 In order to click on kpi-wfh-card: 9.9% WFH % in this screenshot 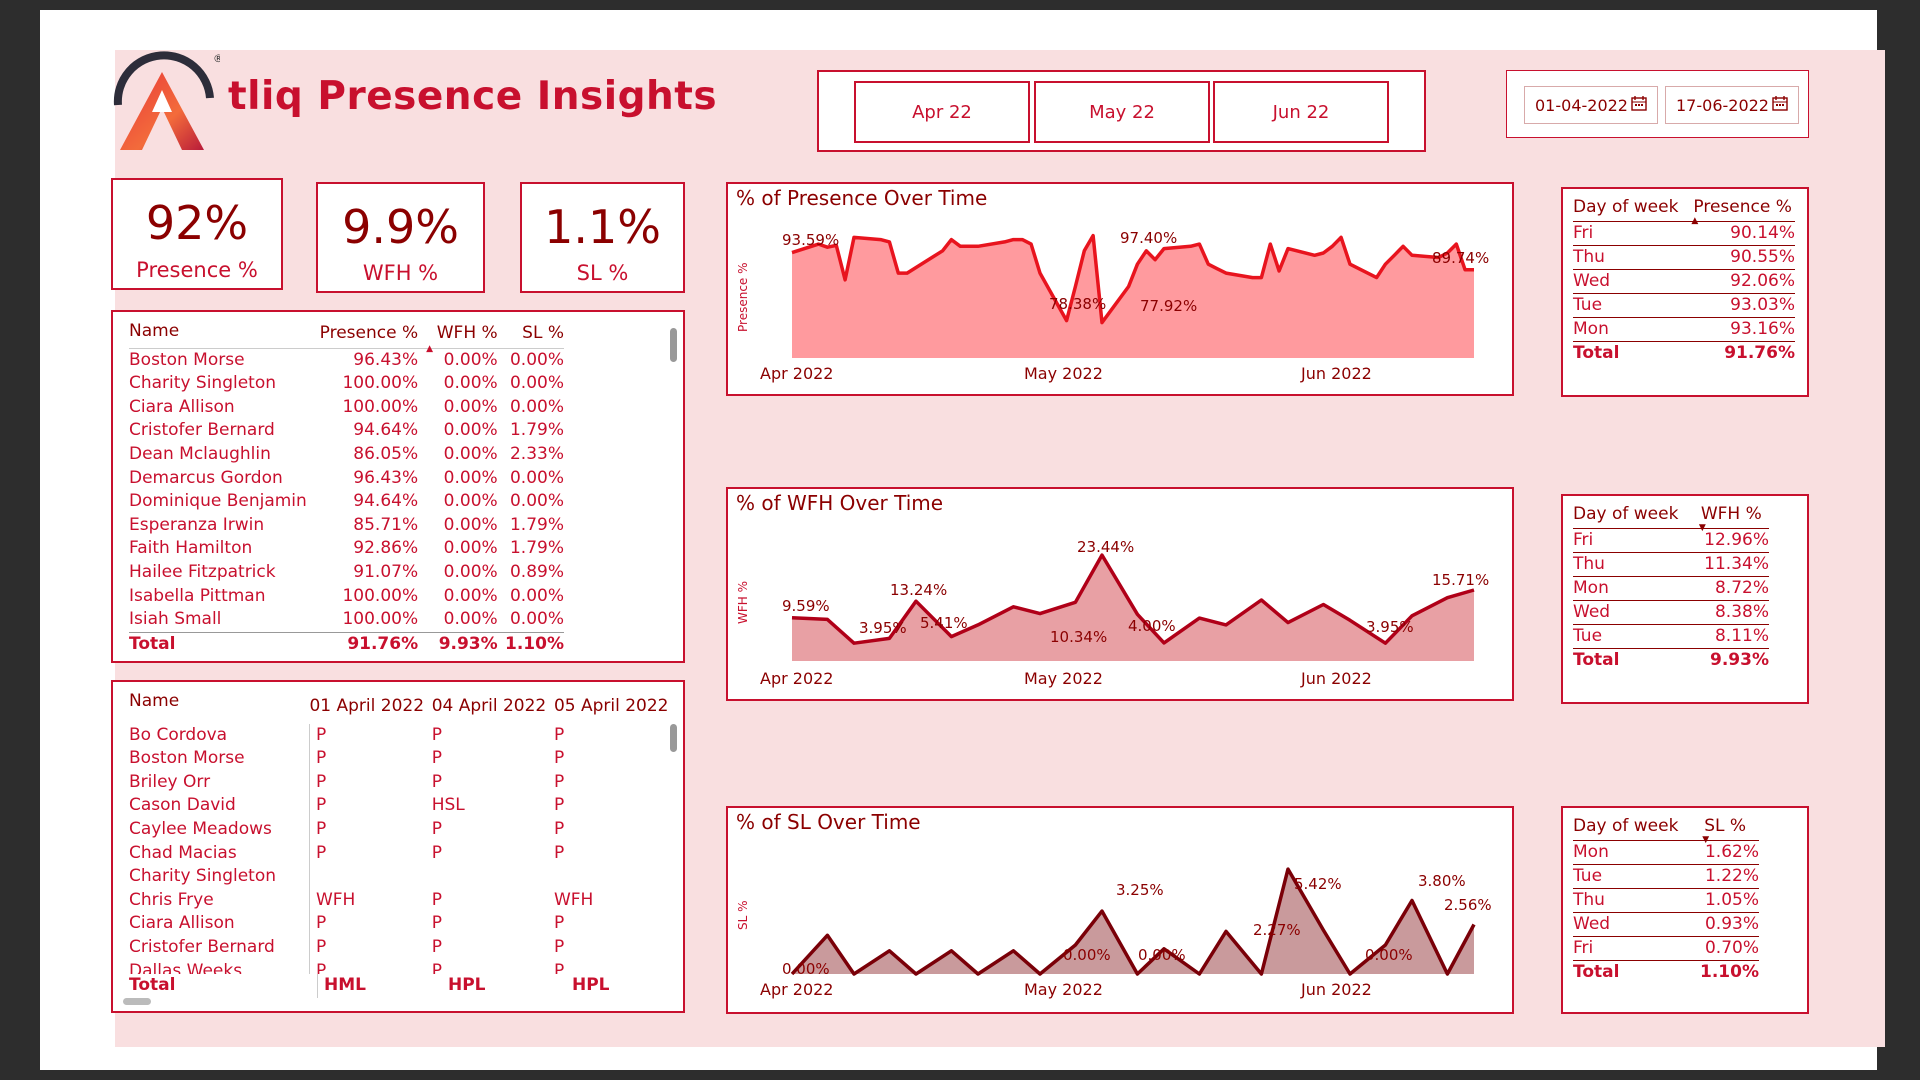, I will do `click(400, 237)`.